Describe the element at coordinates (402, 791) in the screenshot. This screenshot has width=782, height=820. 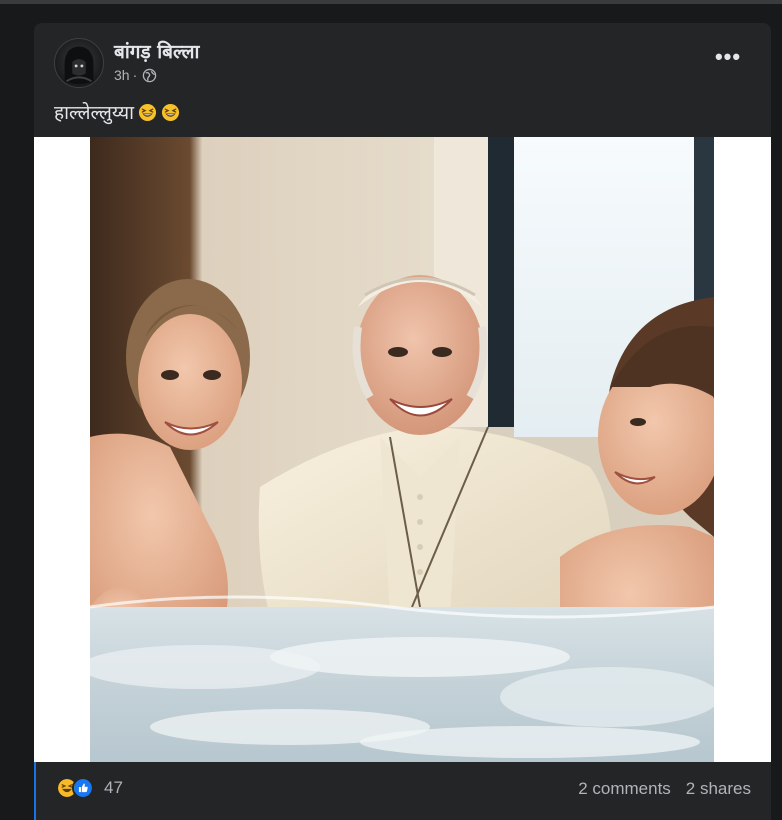
I see `post-footer: 47 2 comments 2 shares` at that location.